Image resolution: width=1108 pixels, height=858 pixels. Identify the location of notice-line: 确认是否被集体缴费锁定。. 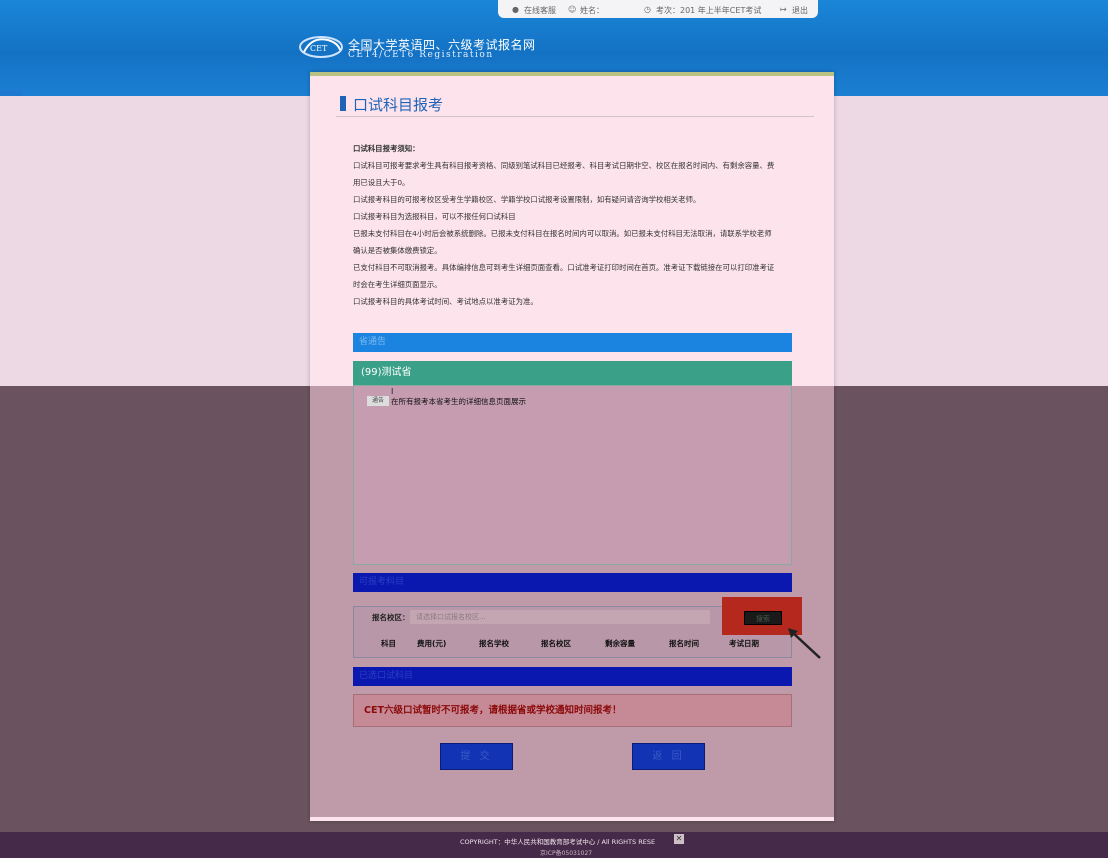
(397, 250).